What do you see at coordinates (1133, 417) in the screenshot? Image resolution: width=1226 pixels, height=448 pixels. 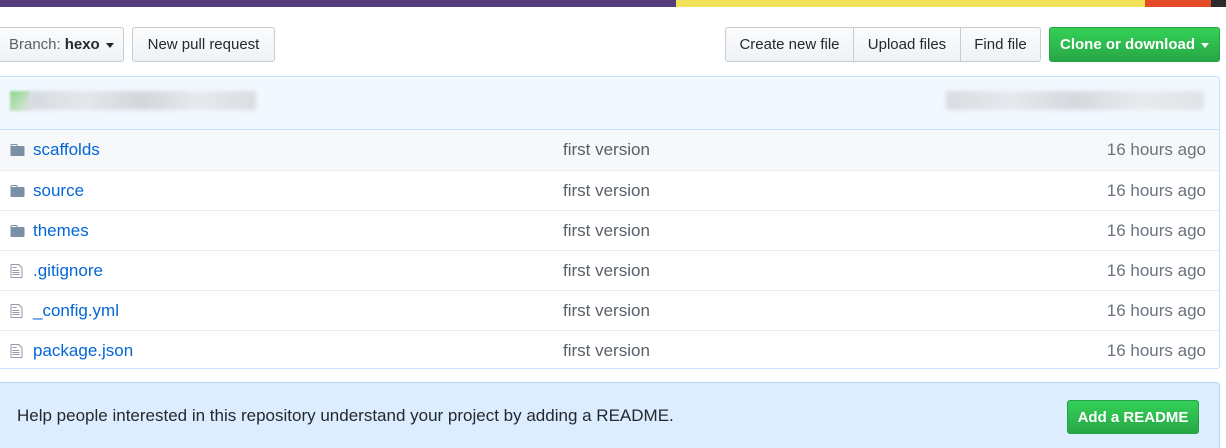 I see `add-readme-button: Add a README` at bounding box center [1133, 417].